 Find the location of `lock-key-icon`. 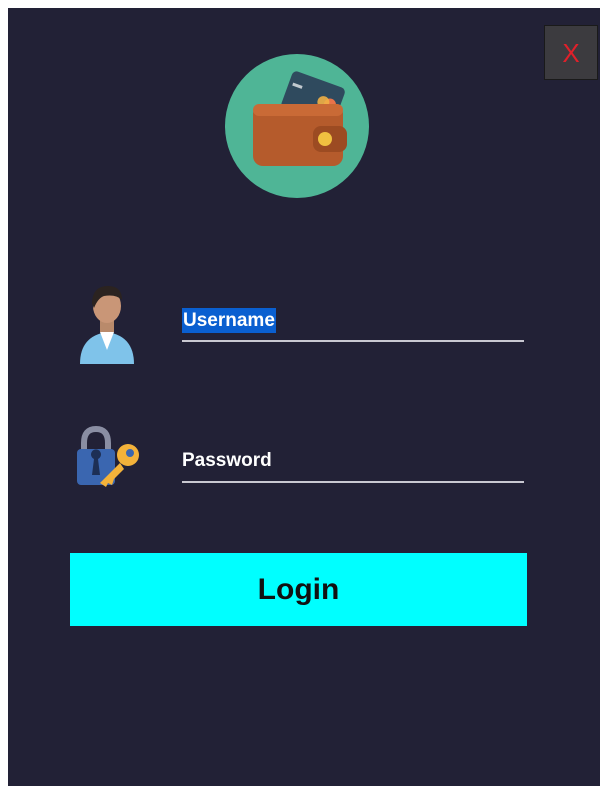

lock-key-icon is located at coordinates (108, 456).